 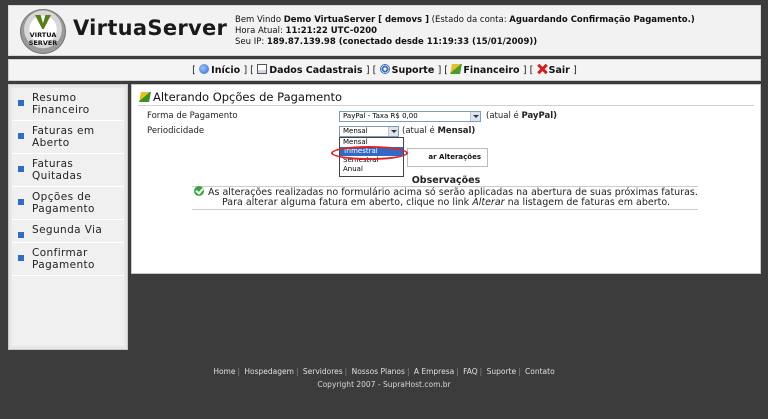 I want to click on footer-link-servidores: Servidores, so click(x=323, y=371).